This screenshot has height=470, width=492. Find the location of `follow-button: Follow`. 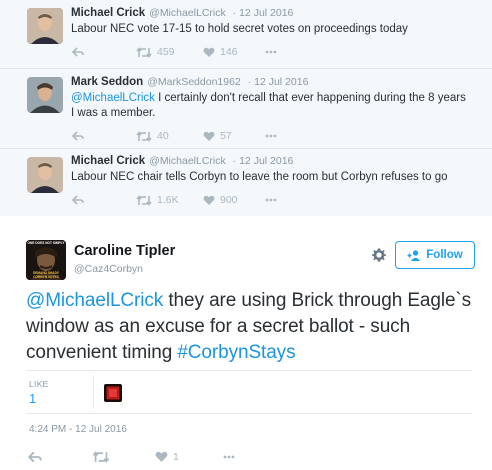

follow-button: Follow is located at coordinates (435, 255).